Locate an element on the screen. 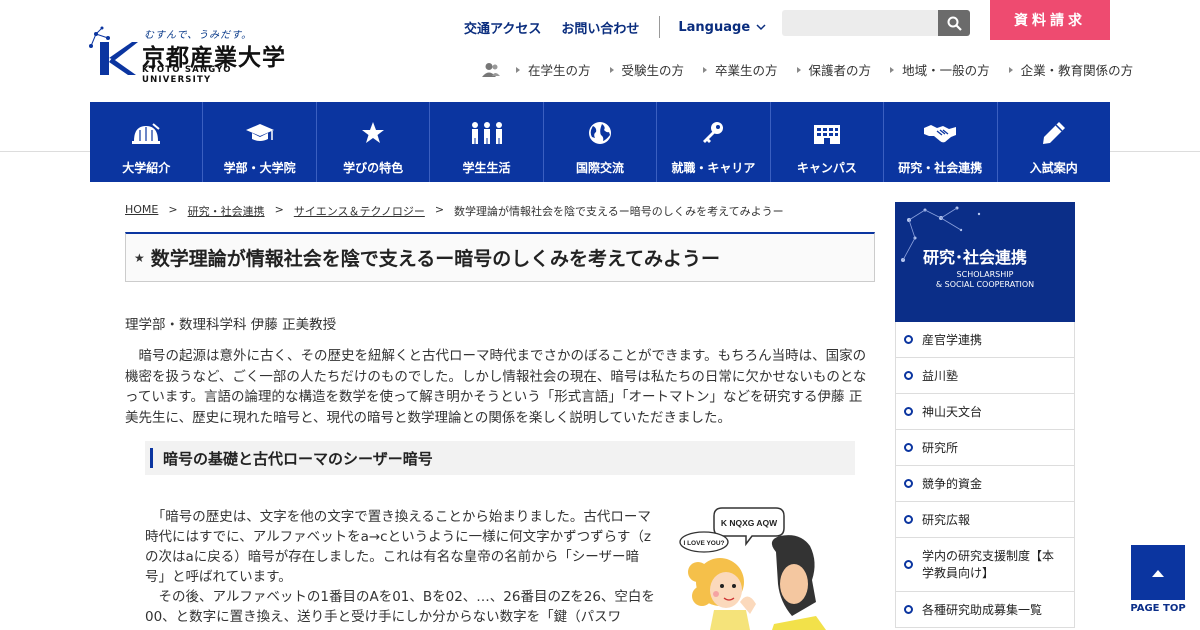  request-materials-button: 資料請求 is located at coordinates (1050, 20).